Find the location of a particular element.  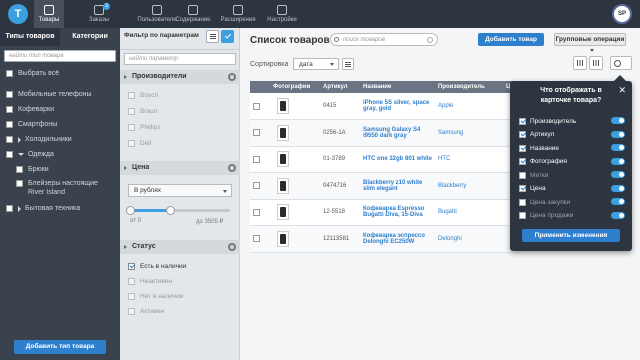

row-manufacturer: Samsung is located at coordinates (469, 133).